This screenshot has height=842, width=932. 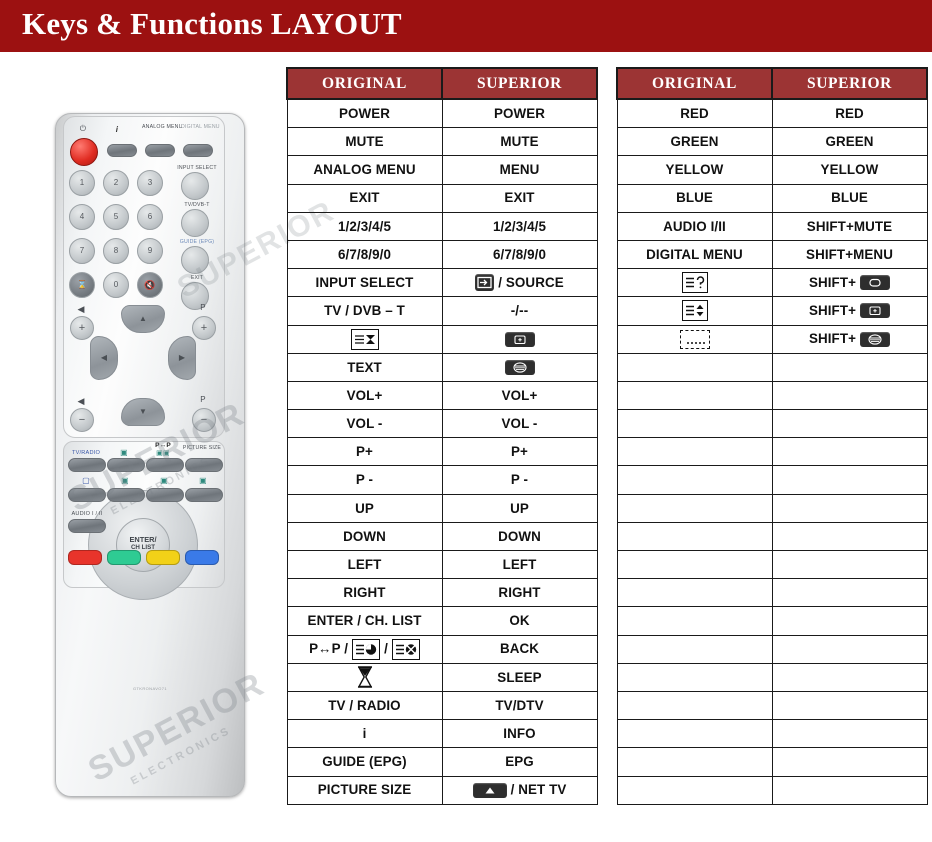 I want to click on key-0: 0, so click(x=116, y=285).